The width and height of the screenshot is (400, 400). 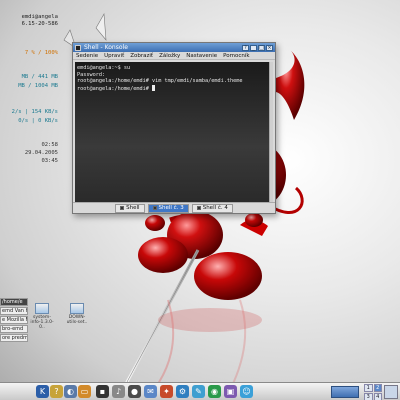 I want to click on taskbar-window-button, so click(x=345, y=392).